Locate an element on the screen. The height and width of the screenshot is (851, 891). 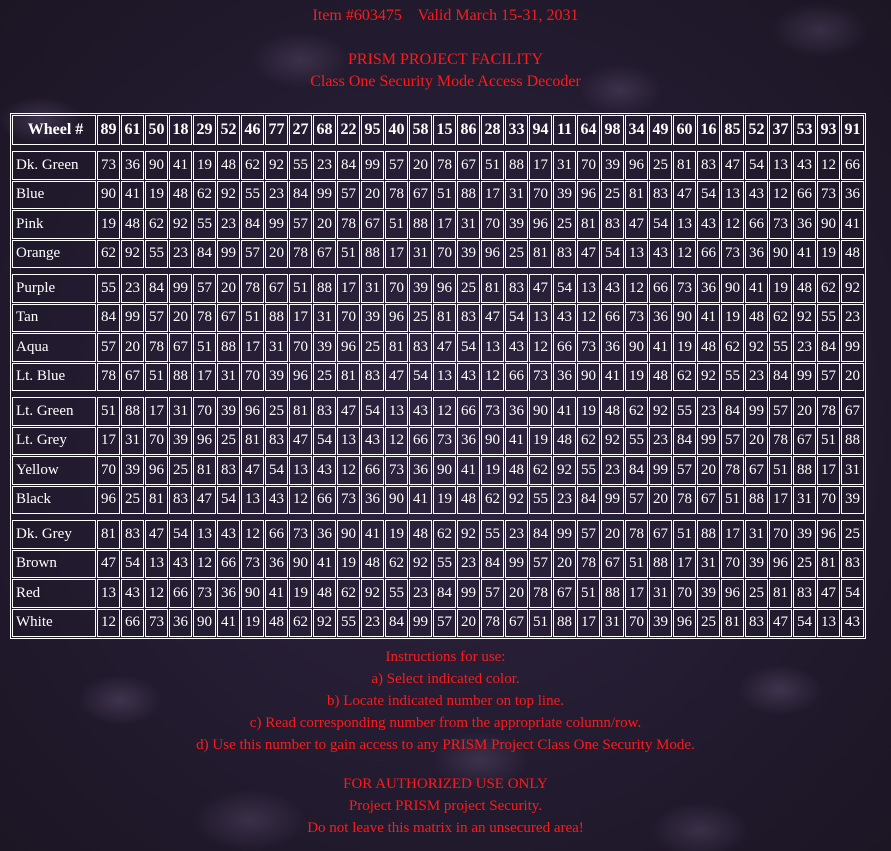
code-cell: 12 is located at coordinates (636, 288).